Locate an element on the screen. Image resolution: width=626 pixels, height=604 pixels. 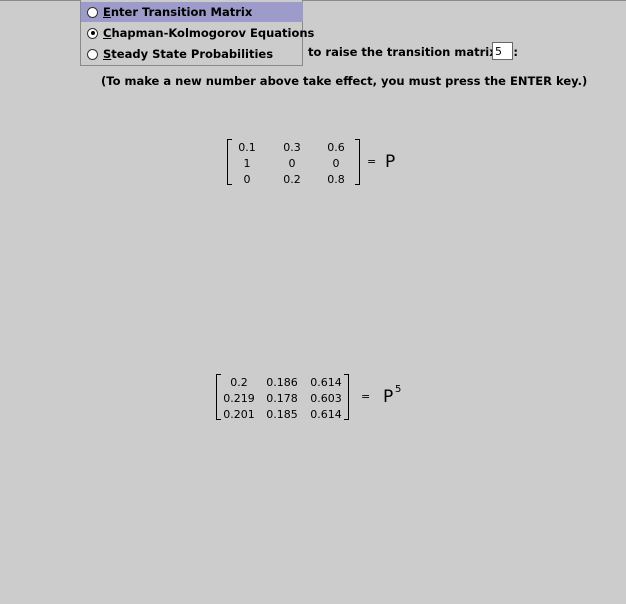
matrix-cell: 0.185 is located at coordinates (282, 414).